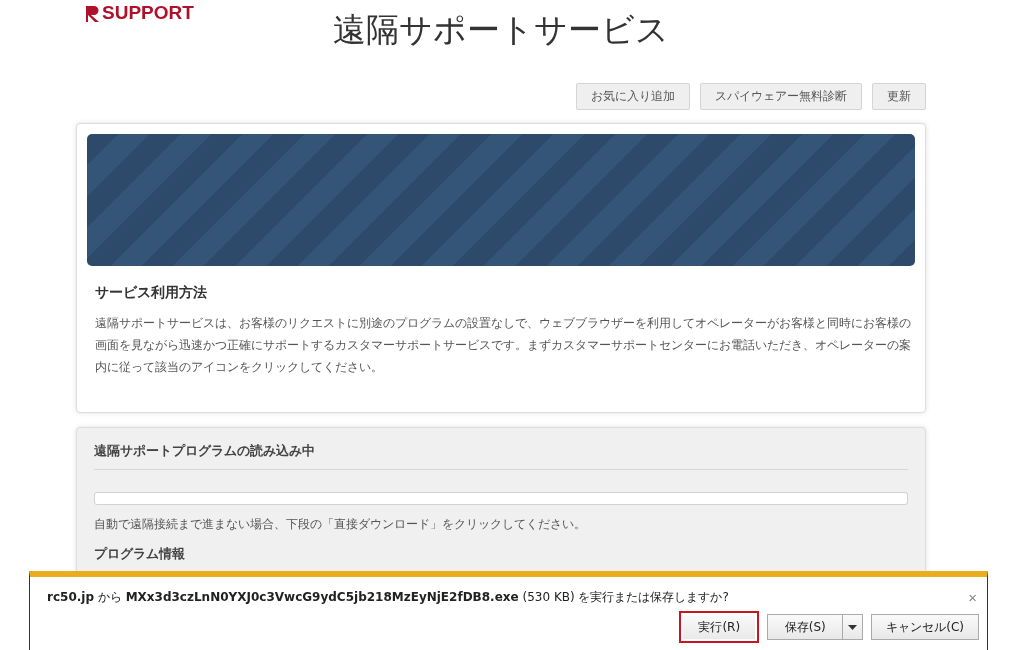  Describe the element at coordinates (719, 627) in the screenshot. I see `dialog-button: 実行(R)` at that location.